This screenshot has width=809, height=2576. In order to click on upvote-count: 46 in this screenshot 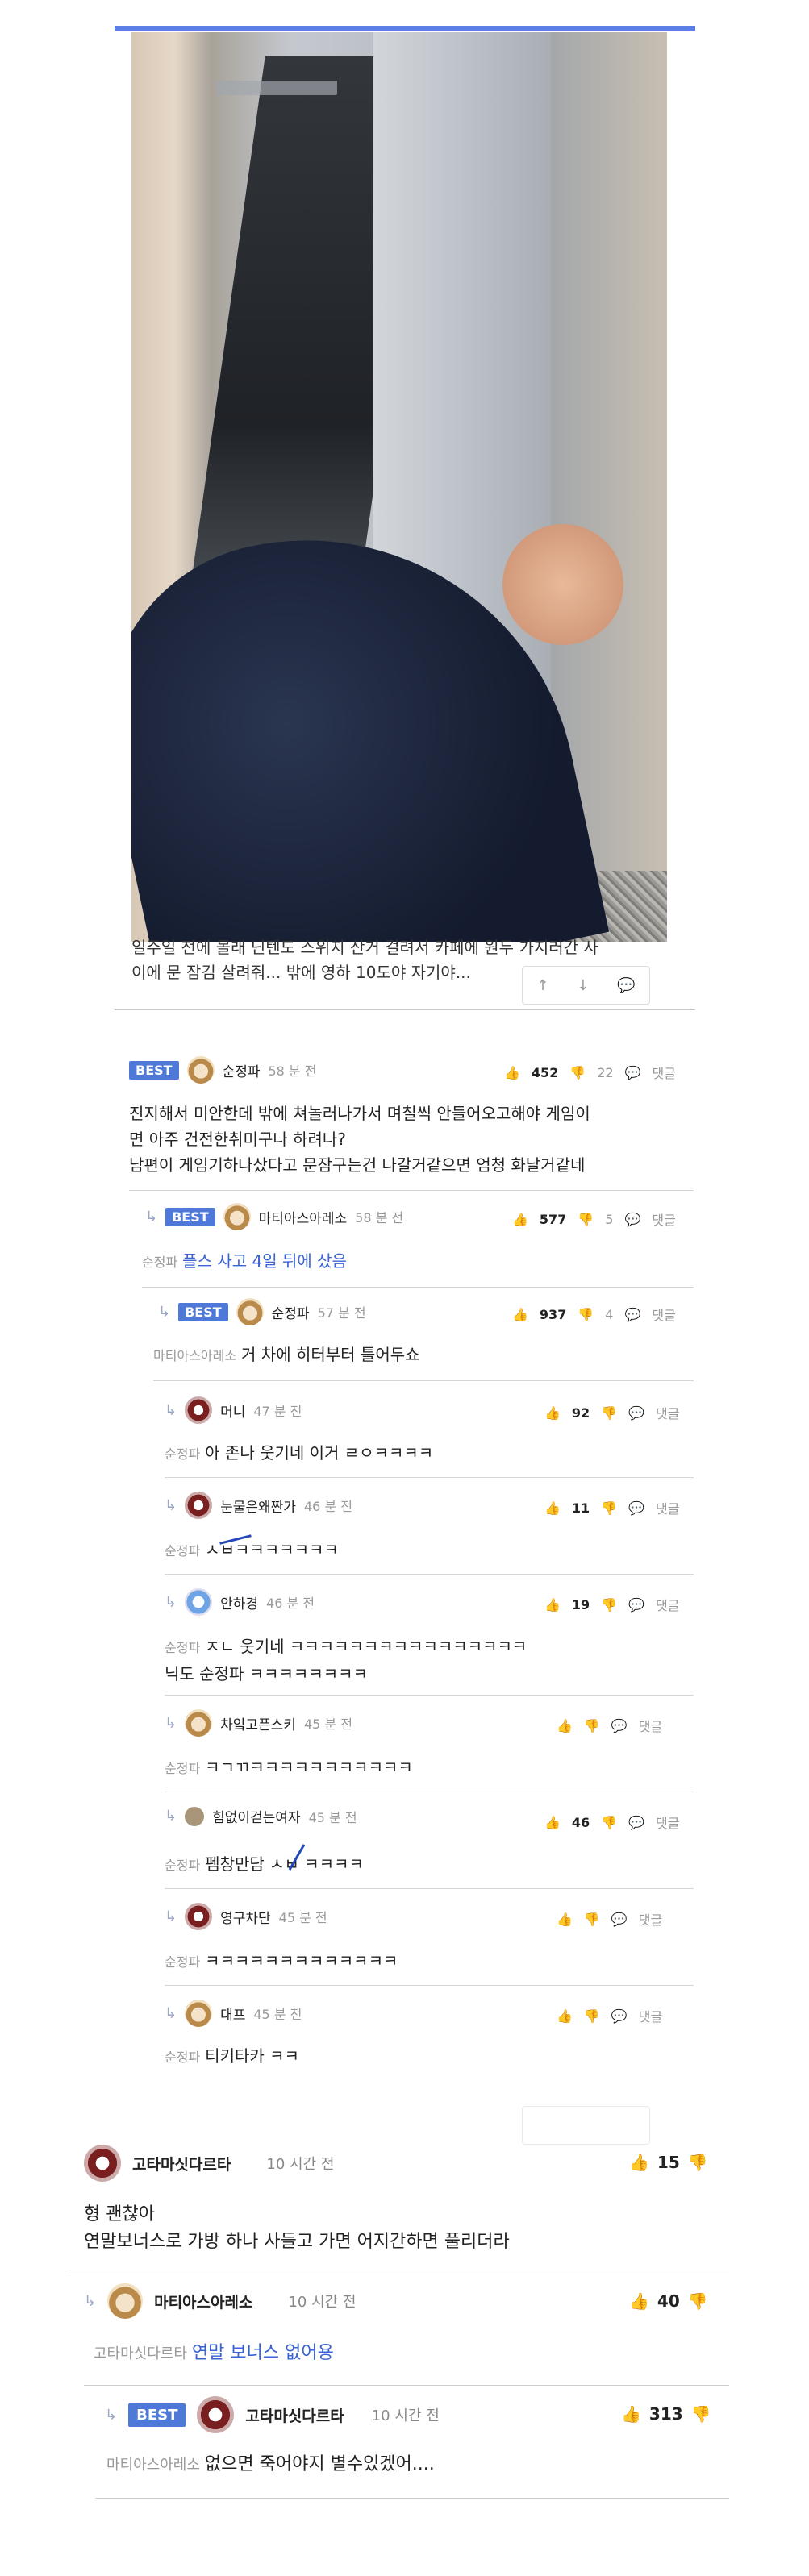, I will do `click(580, 1822)`.